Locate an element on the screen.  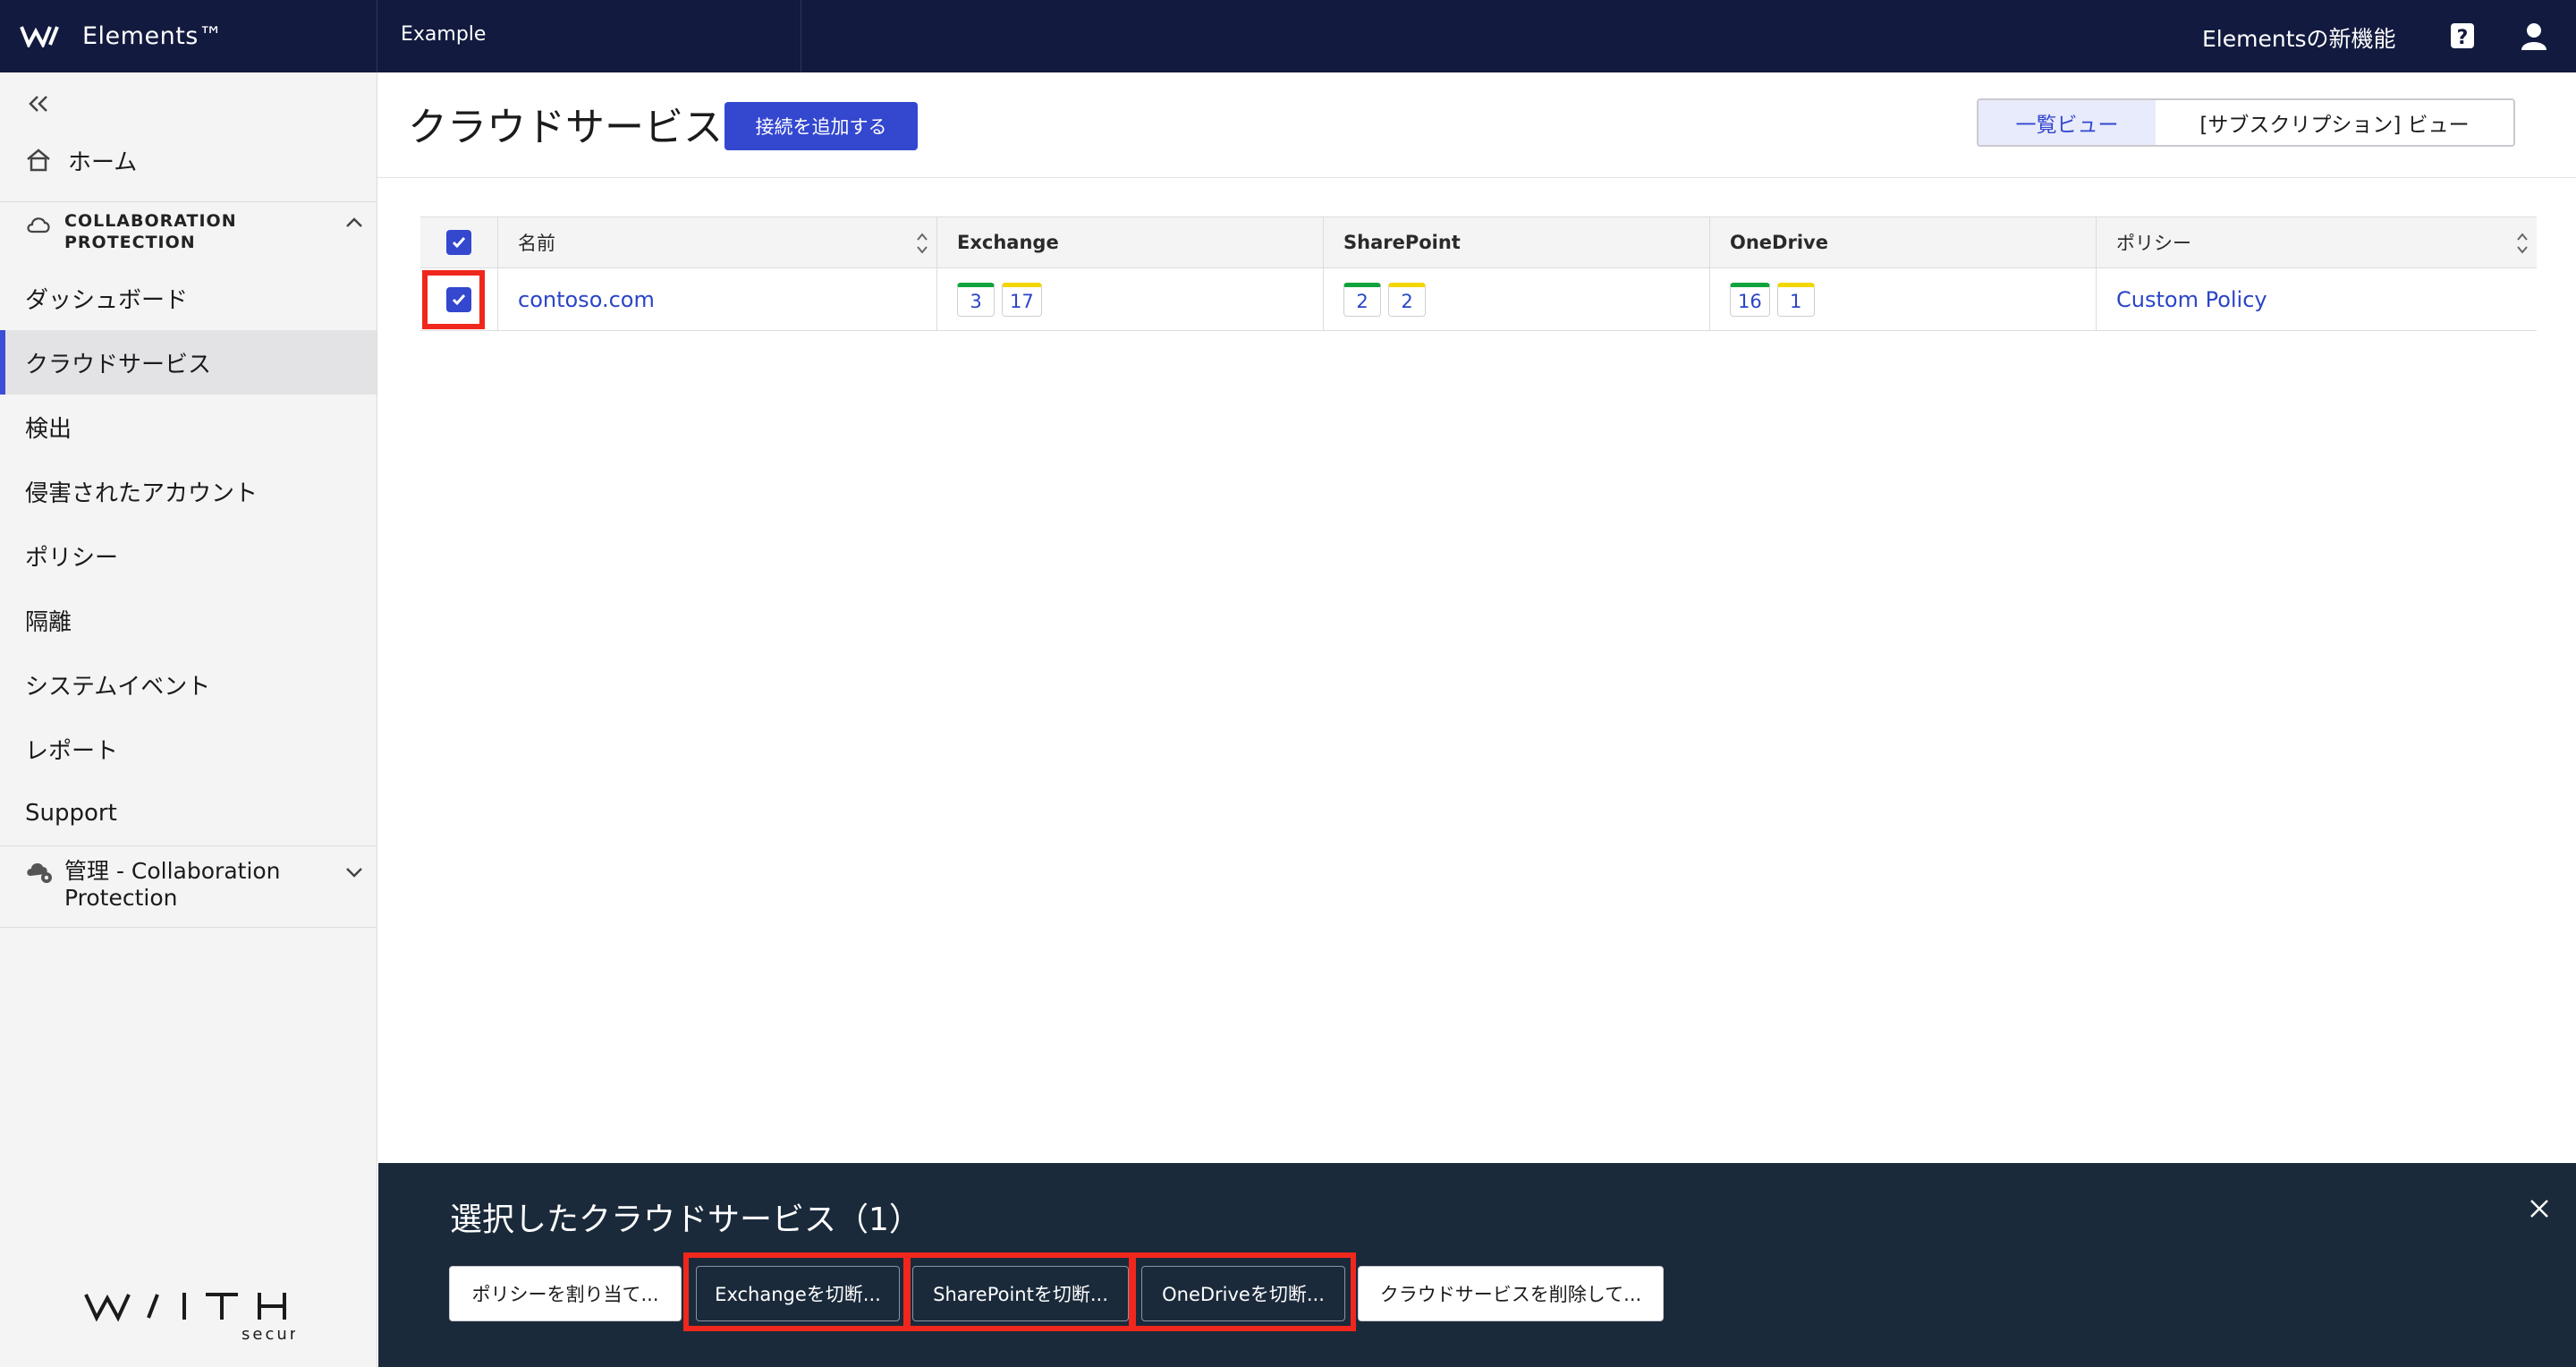
sidebar-item-policies: ポリシー is located at coordinates (188, 555).